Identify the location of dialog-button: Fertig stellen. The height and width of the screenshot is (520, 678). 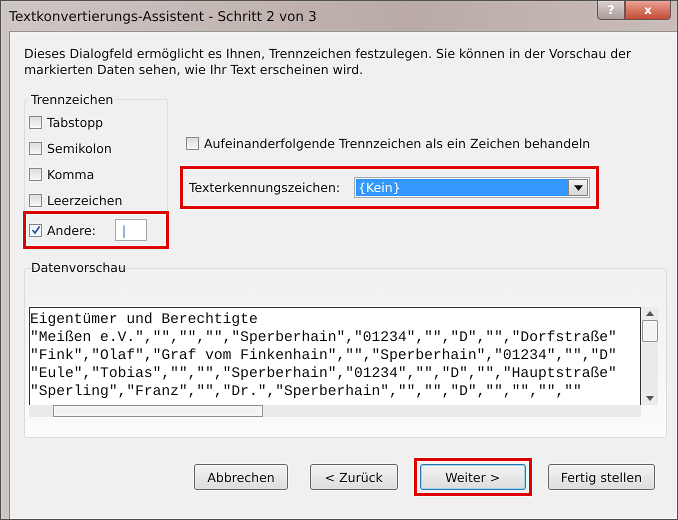
(601, 477).